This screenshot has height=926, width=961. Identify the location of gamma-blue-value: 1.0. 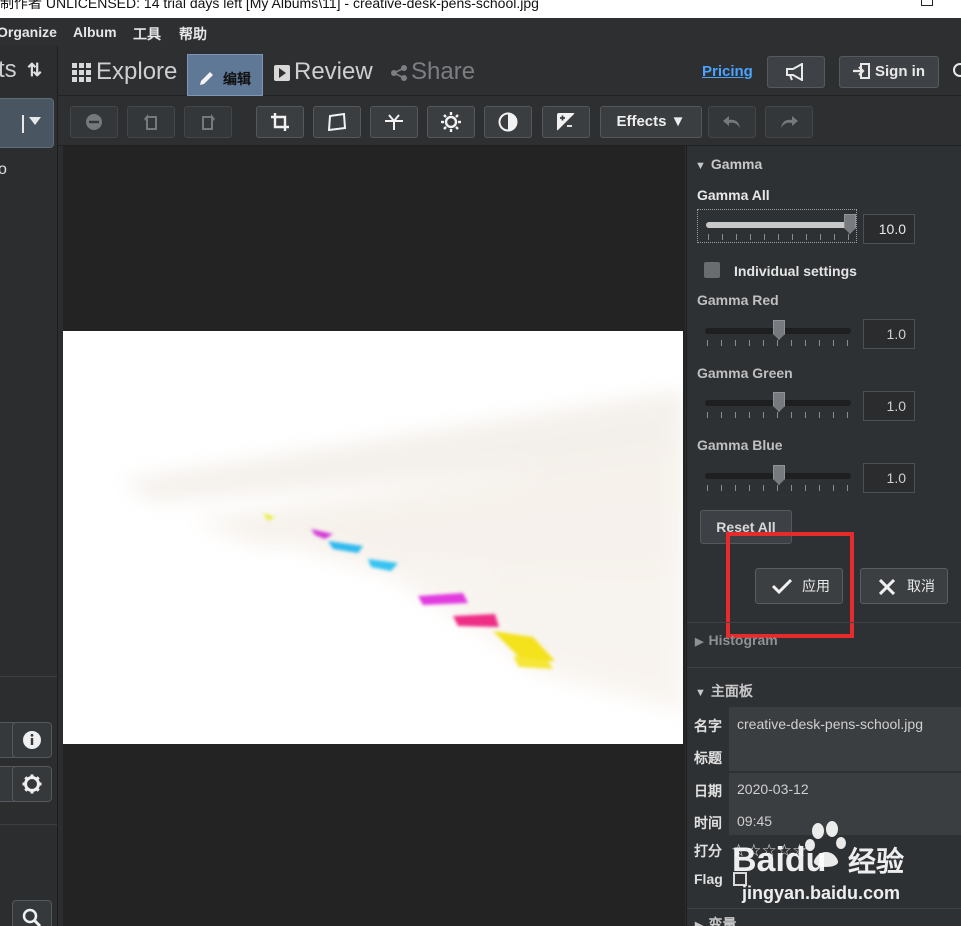
(889, 478).